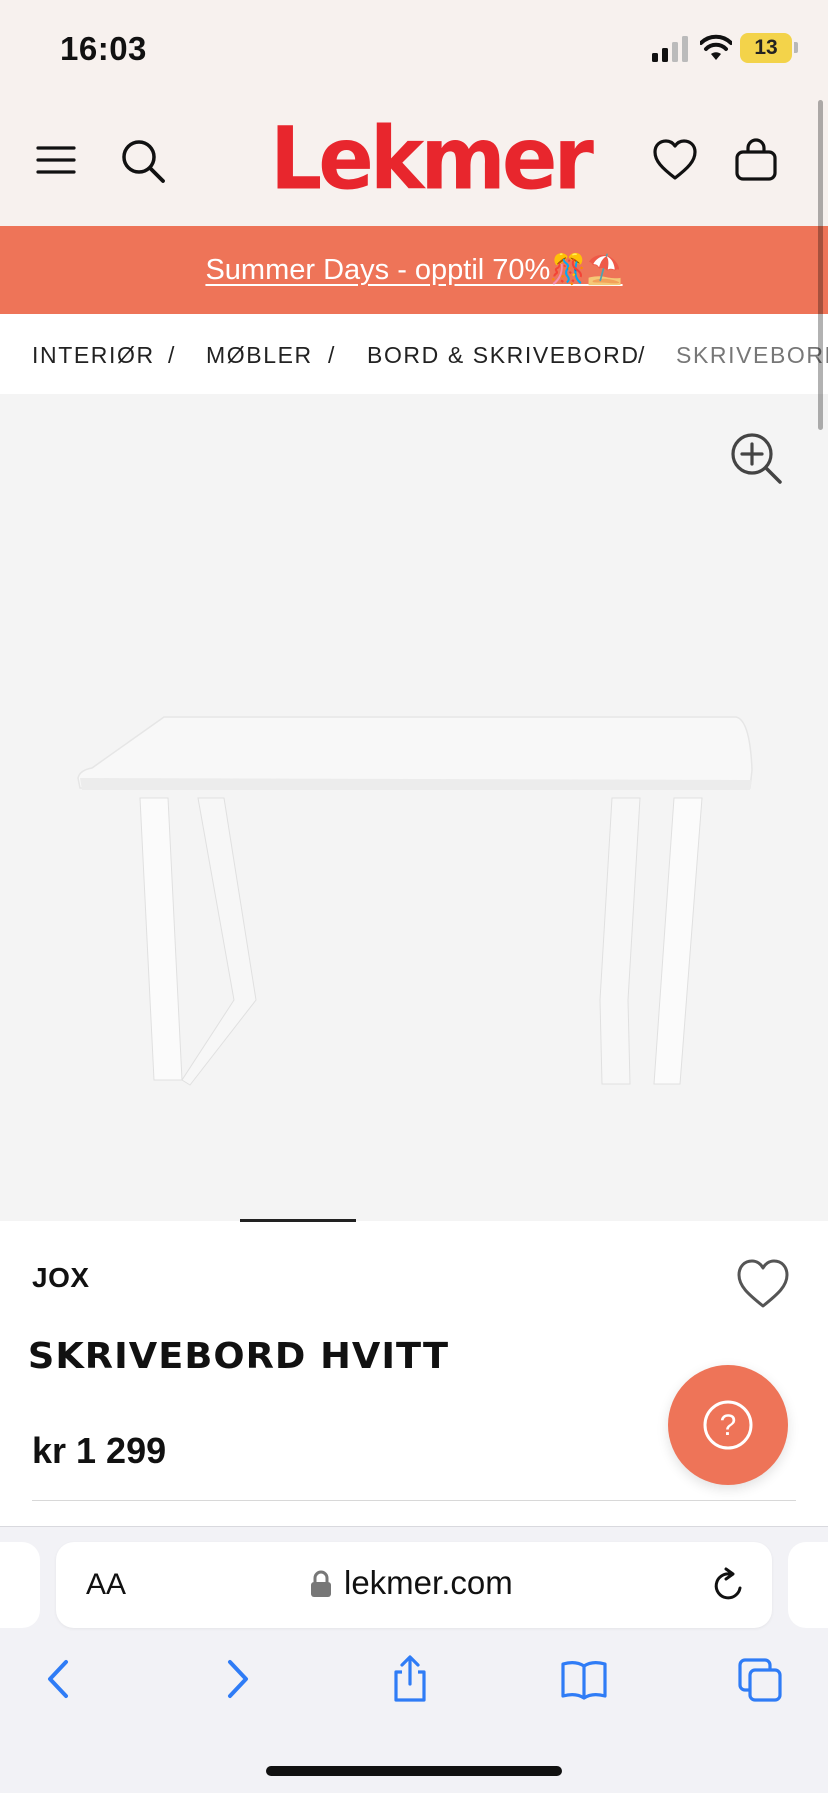 The width and height of the screenshot is (828, 1793). Describe the element at coordinates (716, 47) in the screenshot. I see `wifi-icon` at that location.